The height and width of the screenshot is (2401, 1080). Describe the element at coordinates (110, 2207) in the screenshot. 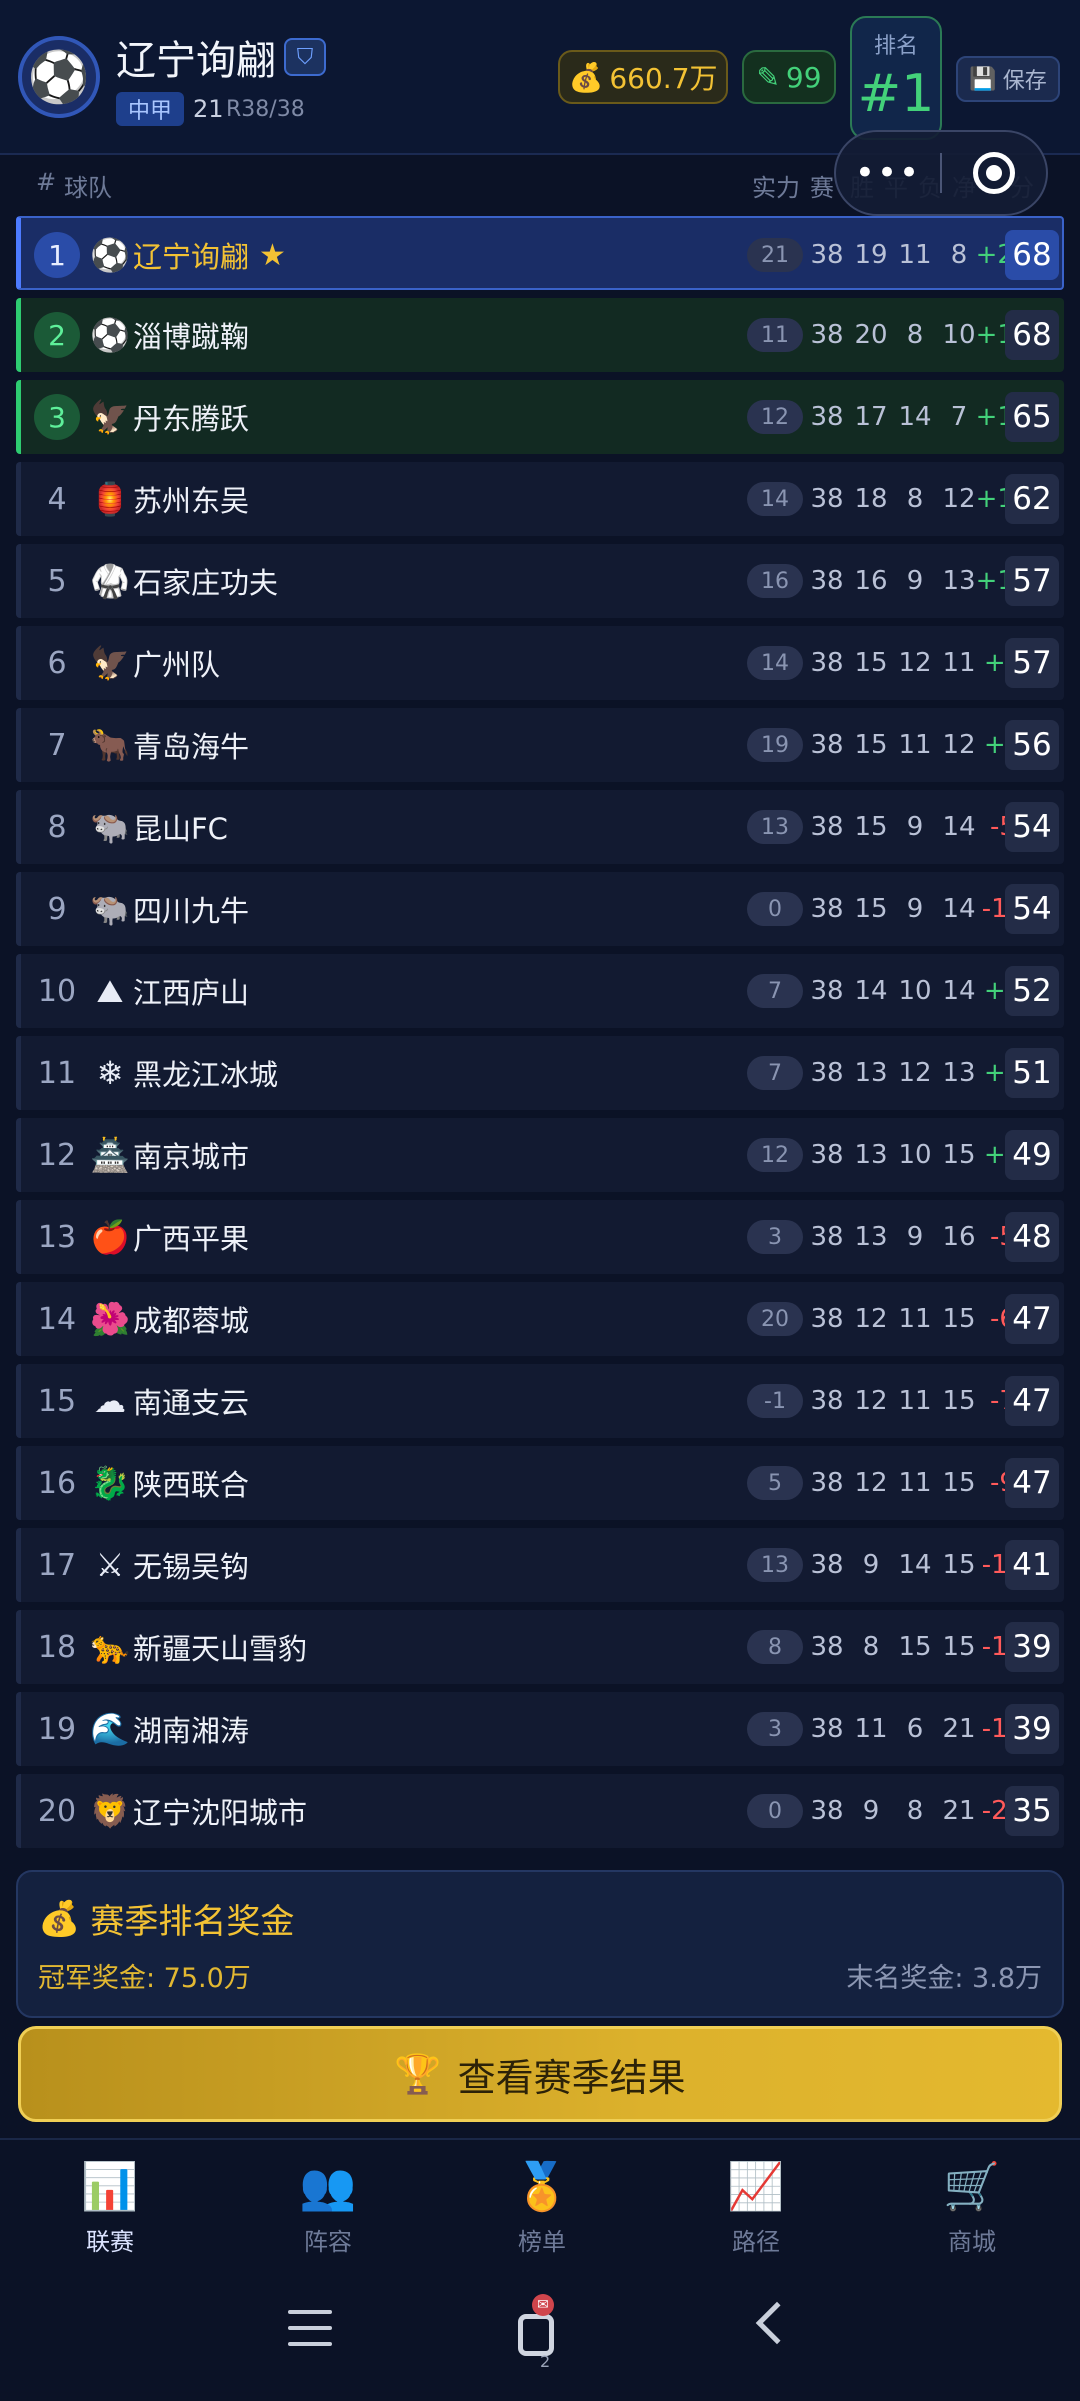

I see `nav-item-0: 📊 联赛` at that location.